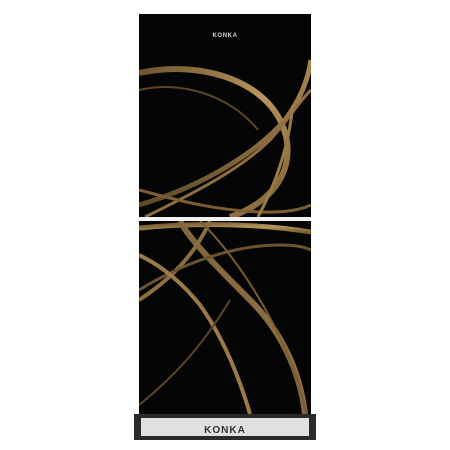 This screenshot has height=450, width=450. Describe the element at coordinates (225, 219) in the screenshot. I see `door-divider` at that location.